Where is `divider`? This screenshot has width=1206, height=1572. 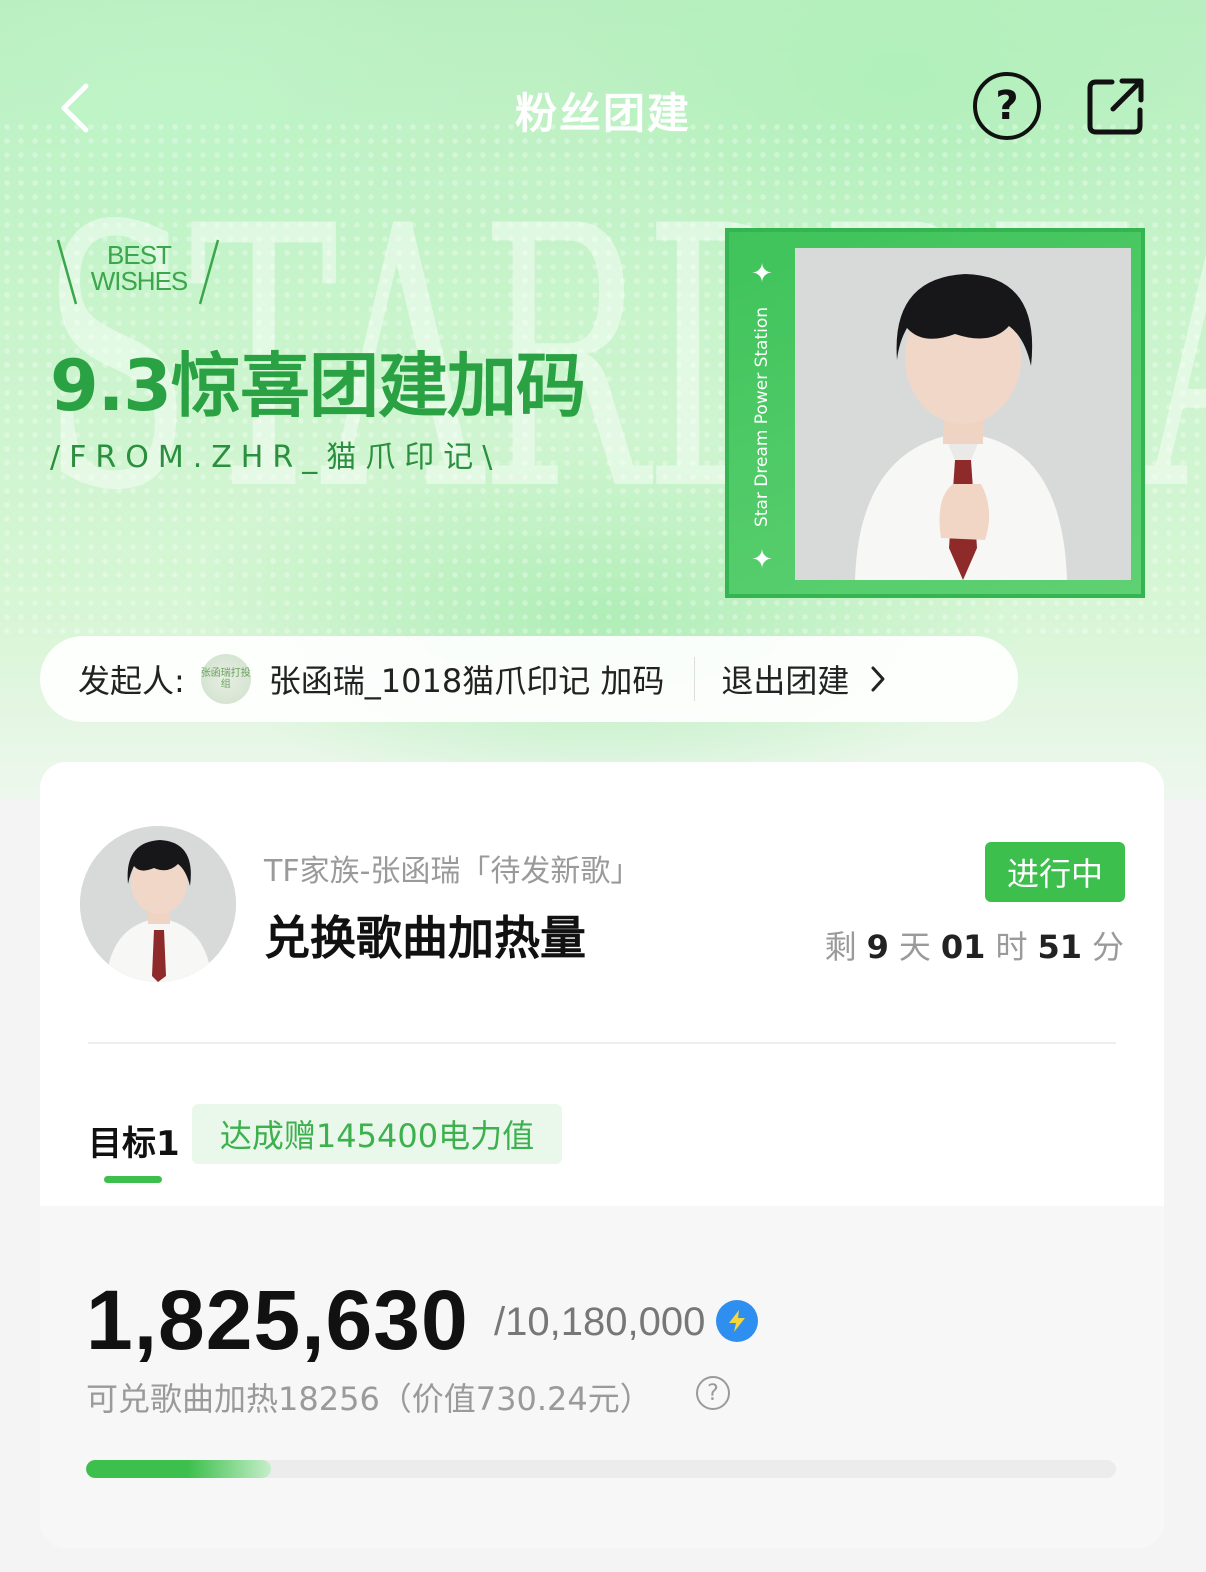 divider is located at coordinates (695, 679).